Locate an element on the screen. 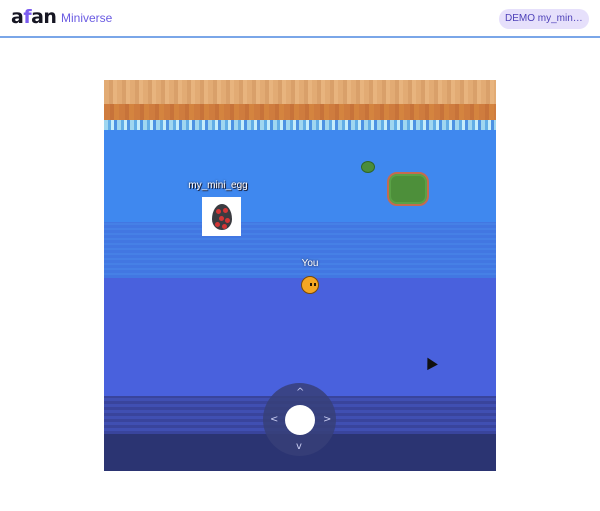  joystick-down-arrow-icon: v is located at coordinates (299, 447).